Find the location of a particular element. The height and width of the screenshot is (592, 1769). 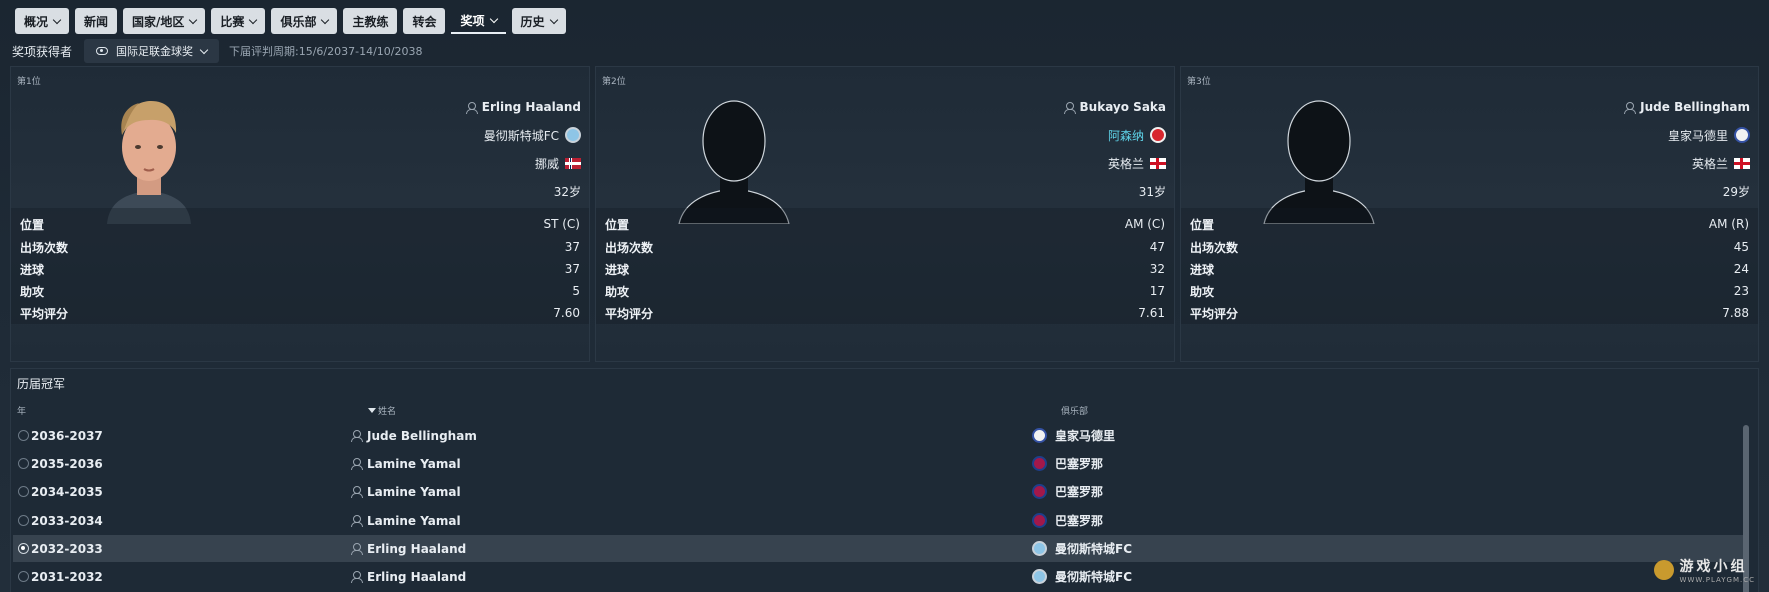

watermark: 游戏小组 WWW.PLAYGM.CC is located at coordinates (1704, 570).